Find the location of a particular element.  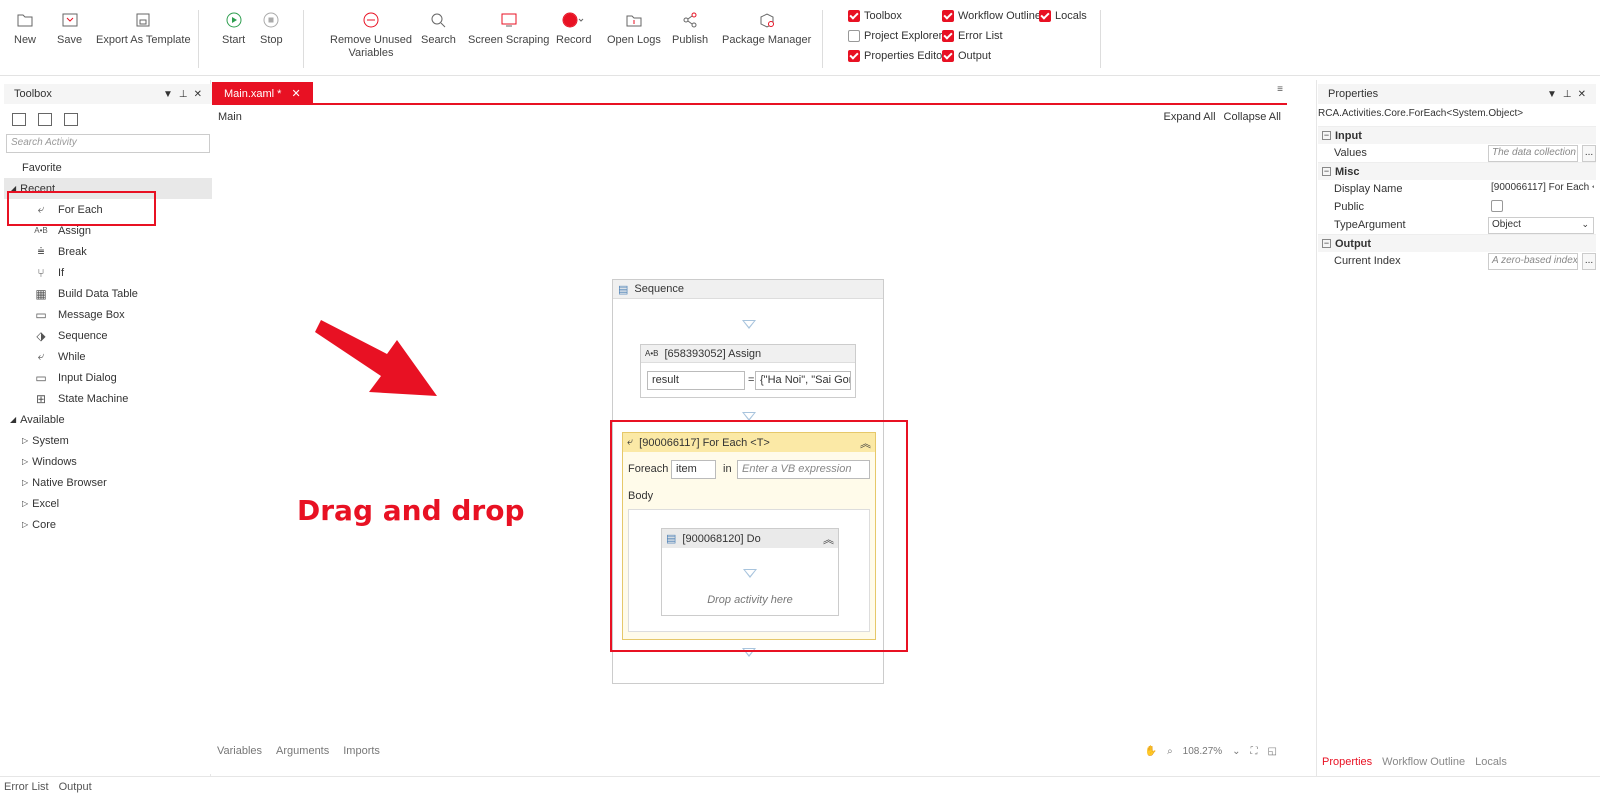

break-icon: ⩧ is located at coordinates (41, 251).